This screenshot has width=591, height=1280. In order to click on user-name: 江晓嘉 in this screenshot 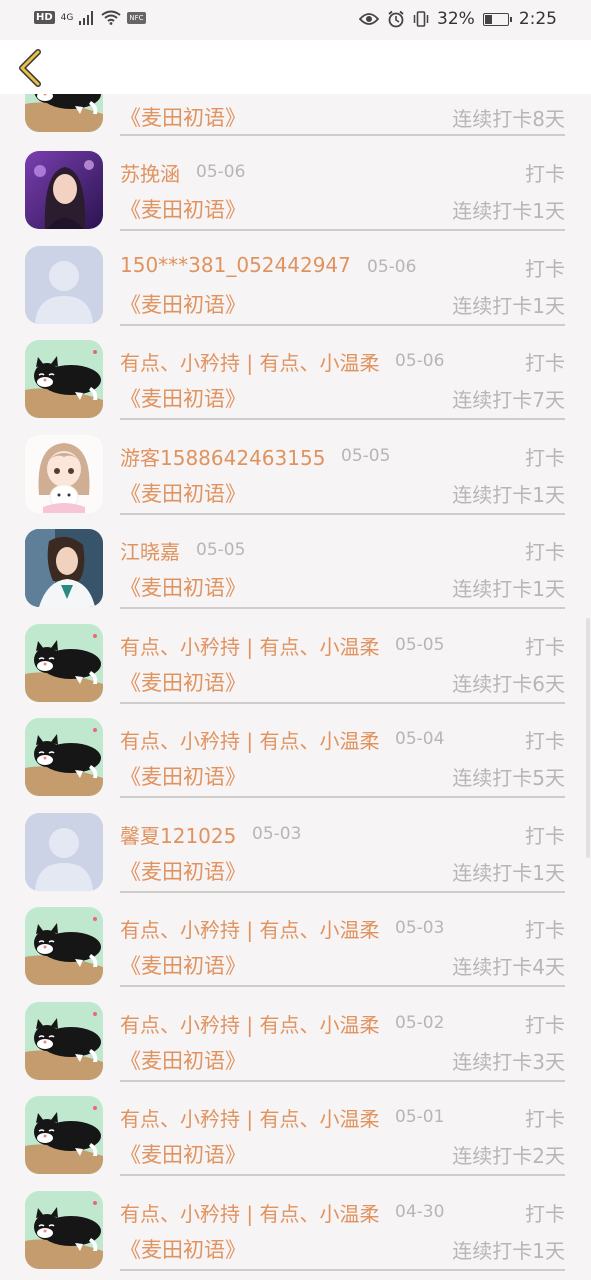, I will do `click(150, 550)`.